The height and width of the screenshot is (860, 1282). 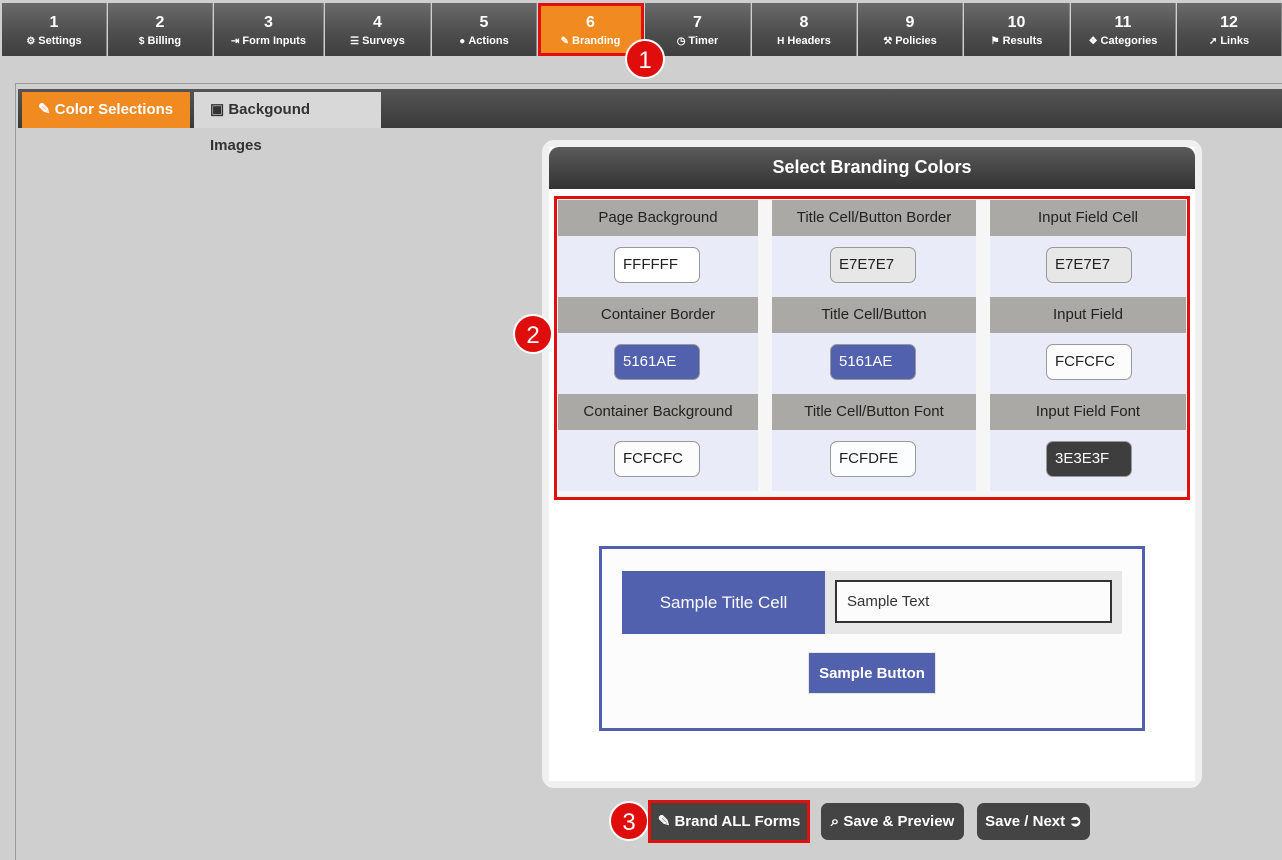 What do you see at coordinates (355, 41) in the screenshot?
I see `list-icon: ☰` at bounding box center [355, 41].